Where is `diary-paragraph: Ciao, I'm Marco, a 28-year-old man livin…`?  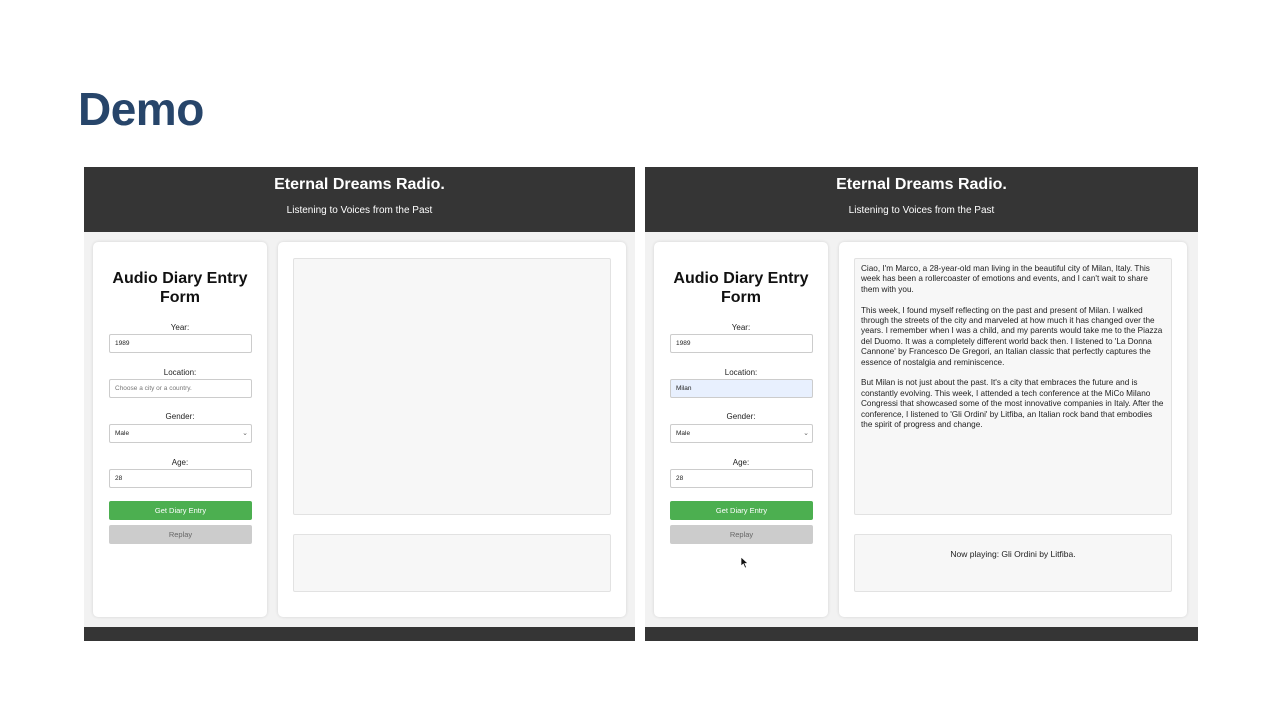
diary-paragraph: Ciao, I'm Marco, a 28-year-old man livin… is located at coordinates (1005, 279).